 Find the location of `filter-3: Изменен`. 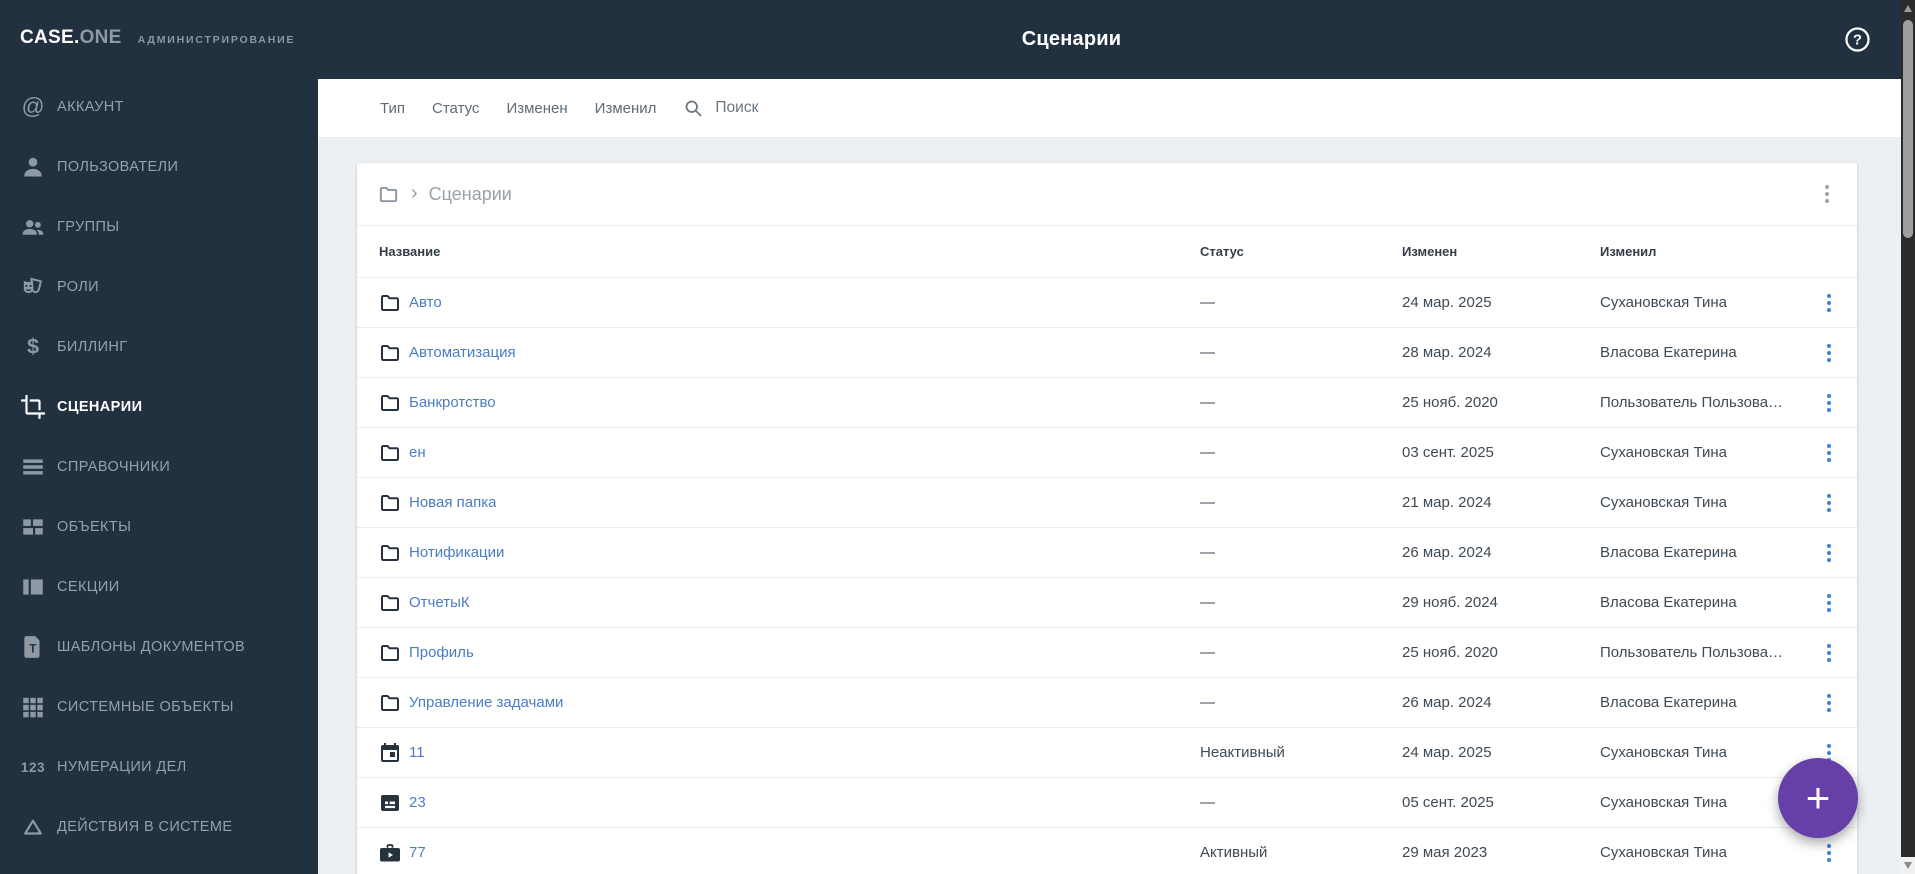

filter-3: Изменен is located at coordinates (536, 108).